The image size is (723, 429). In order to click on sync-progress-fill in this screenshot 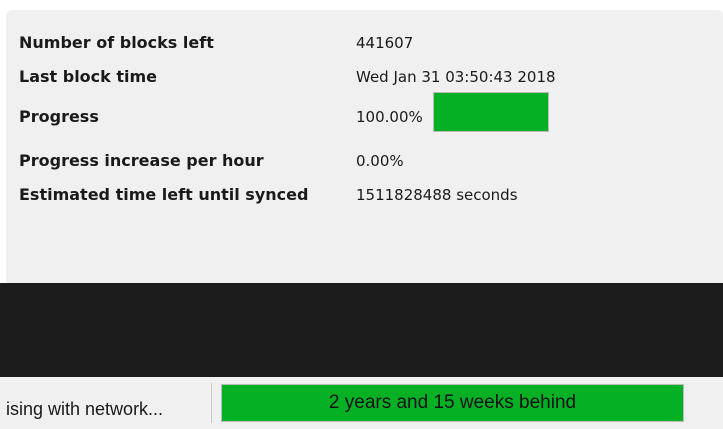, I will do `click(491, 112)`.